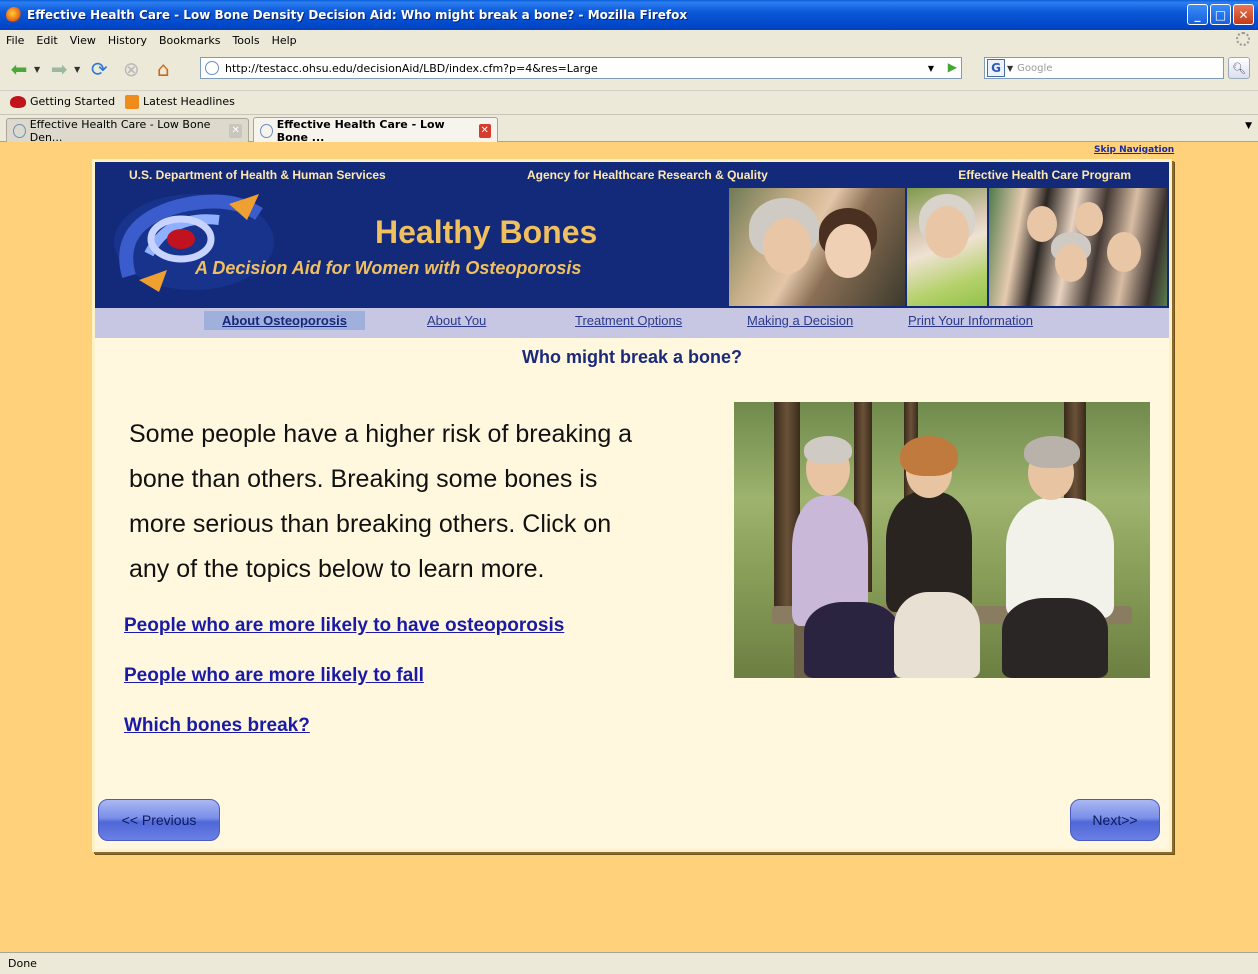 This screenshot has width=1258, height=974. Describe the element at coordinates (1243, 14) in the screenshot. I see `close-window-button: ✕` at that location.